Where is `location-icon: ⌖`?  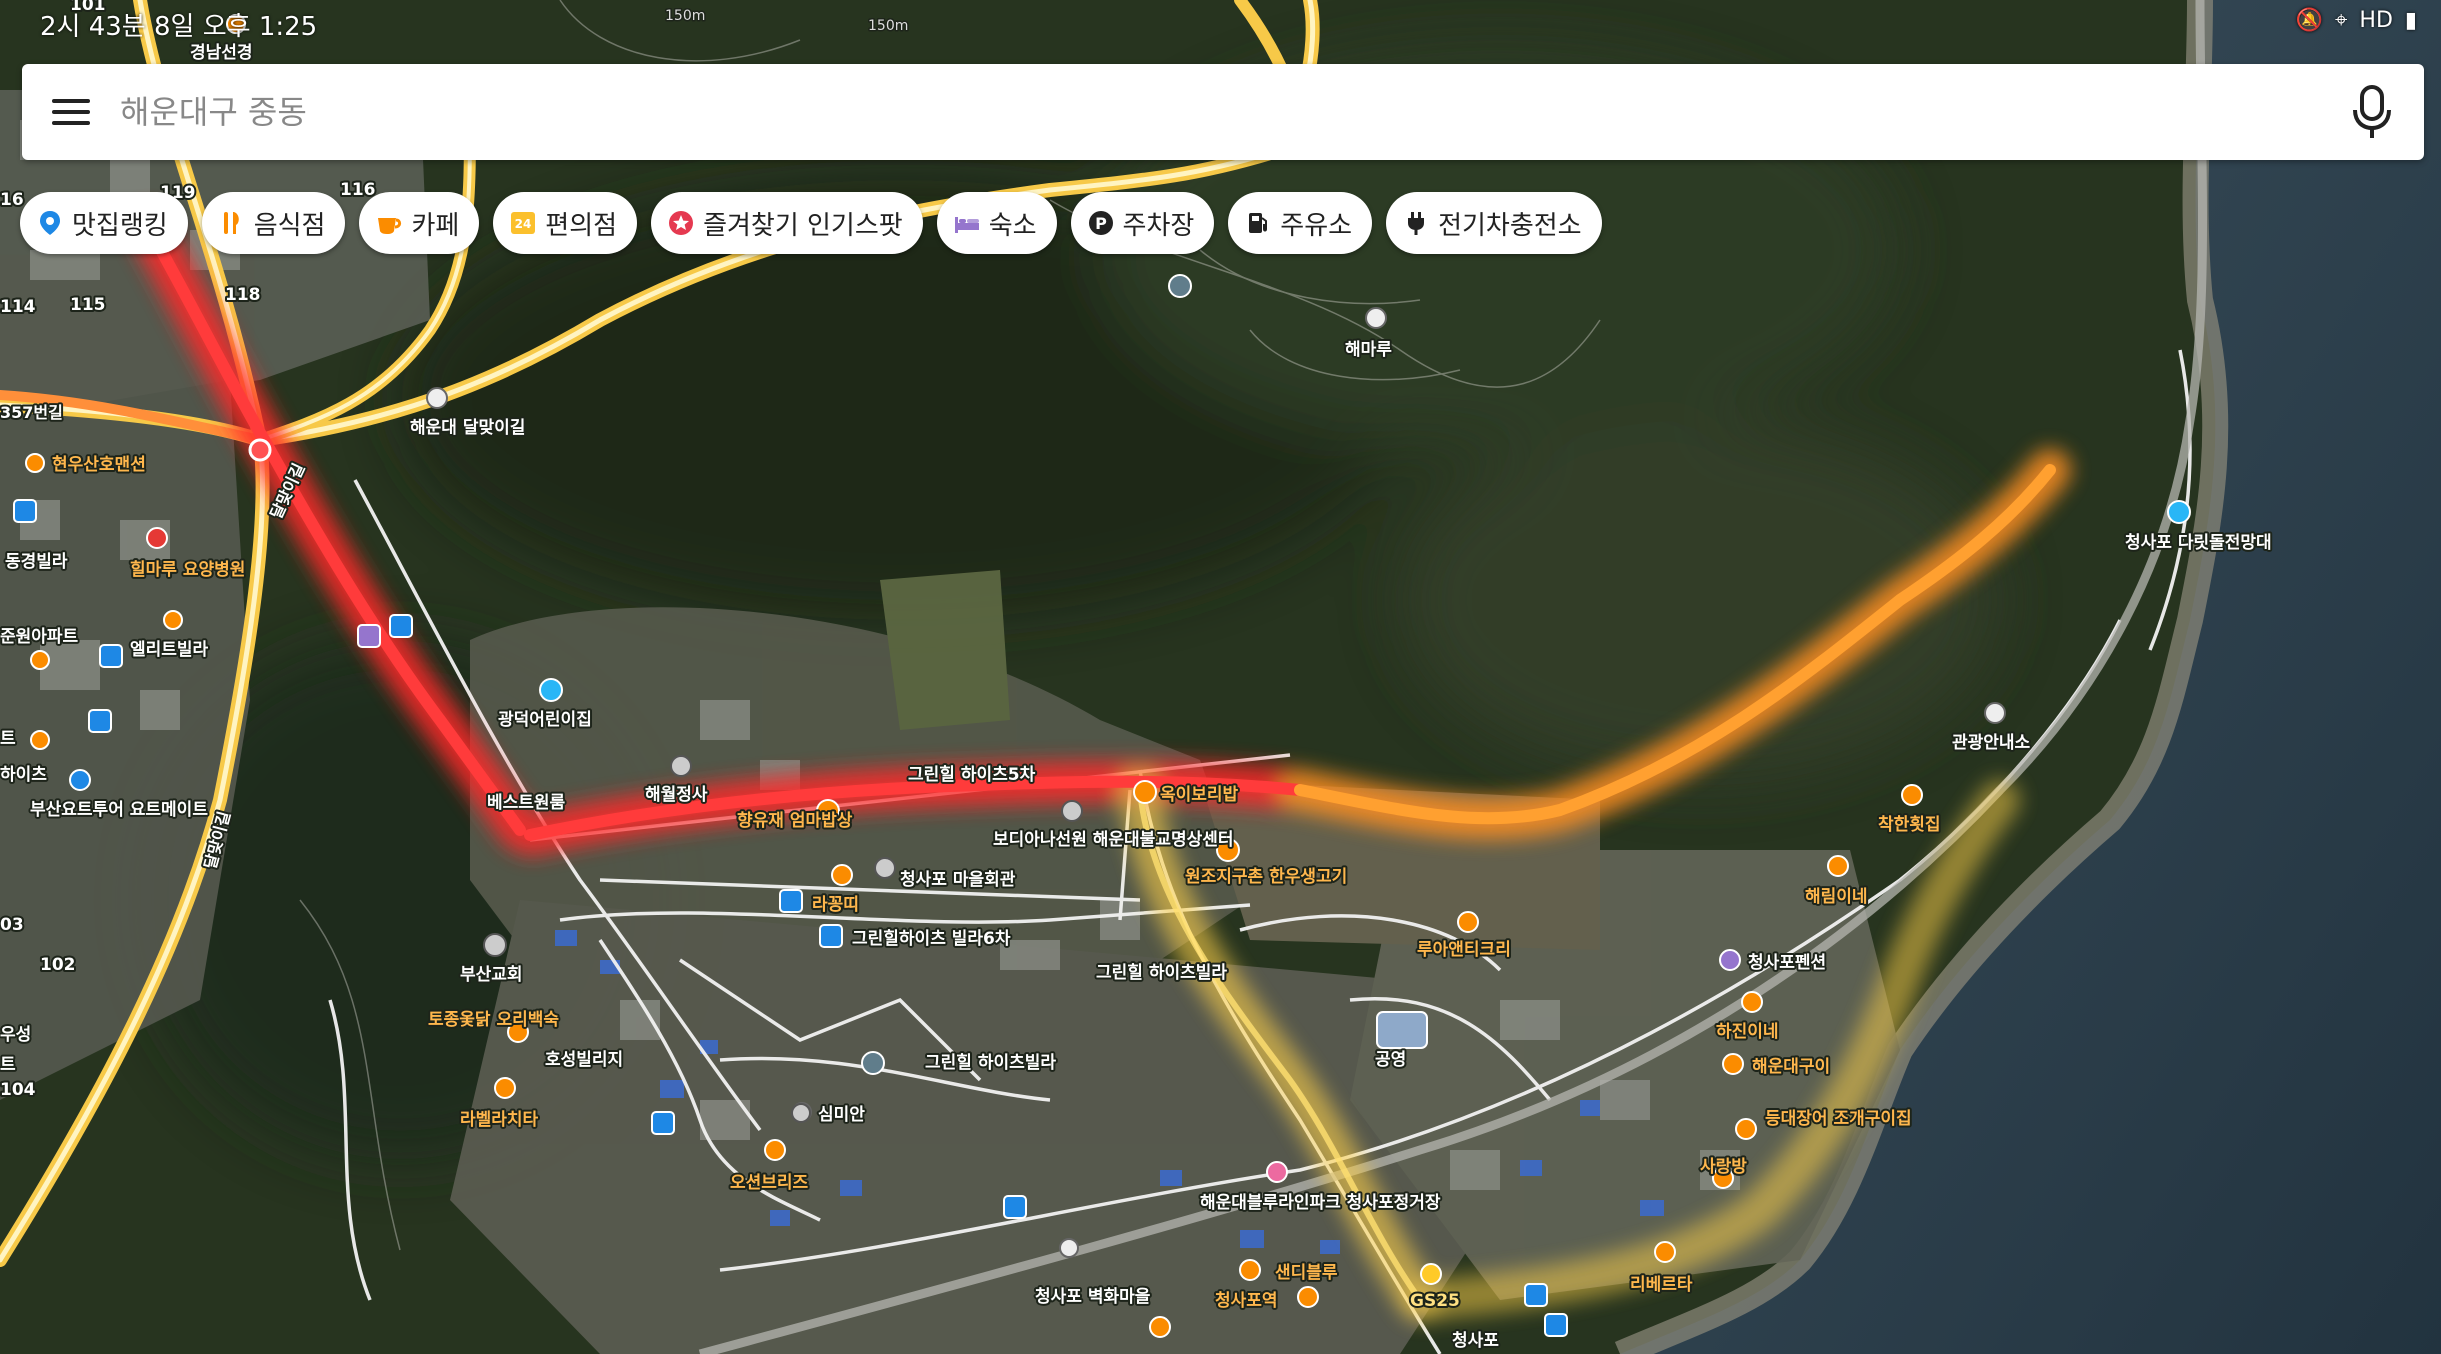 location-icon: ⌖ is located at coordinates (2341, 20).